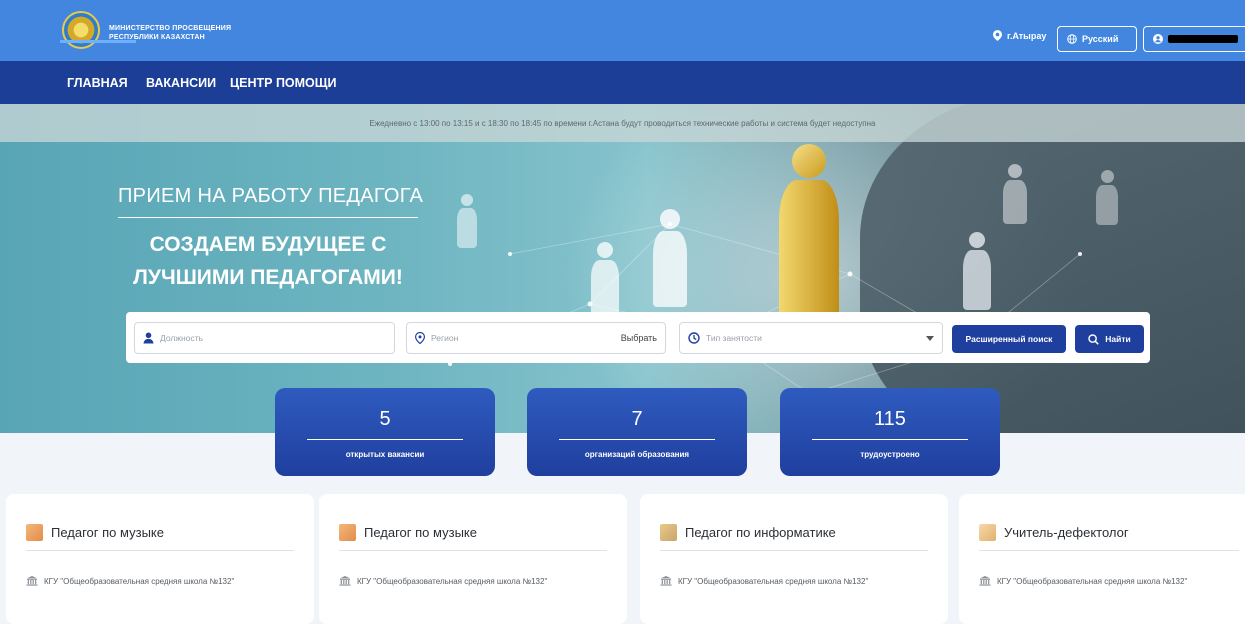  I want to click on stat-value: 5, so click(385, 419).